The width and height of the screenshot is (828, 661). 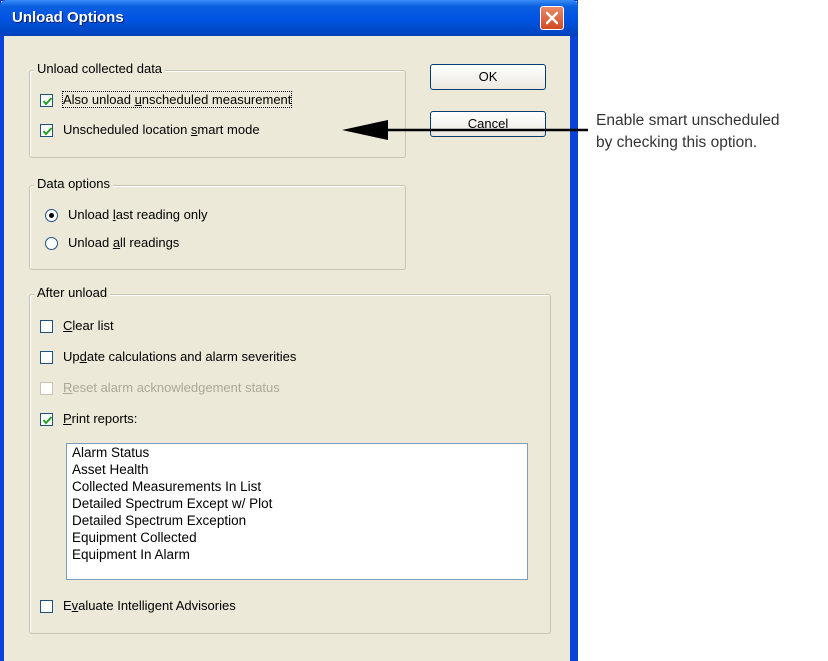 What do you see at coordinates (68, 17) in the screenshot?
I see `window-title: Unload Options` at bounding box center [68, 17].